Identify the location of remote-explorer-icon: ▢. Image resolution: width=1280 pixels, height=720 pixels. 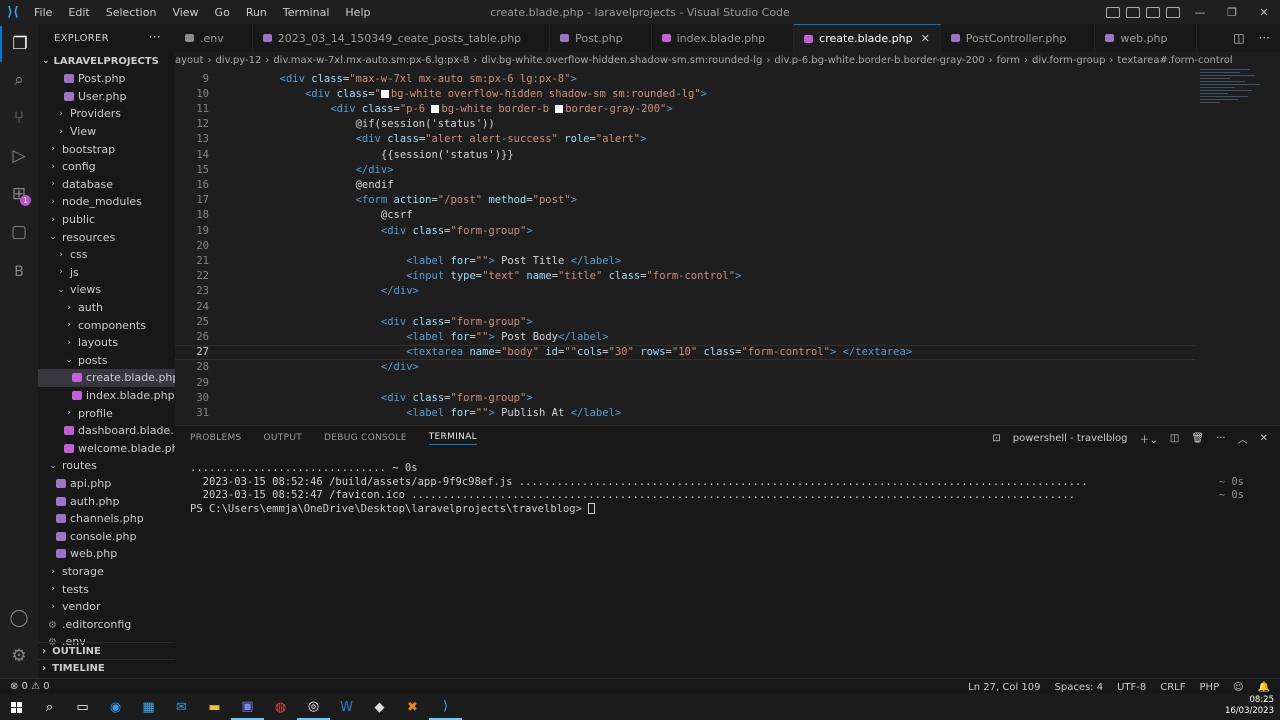
(19, 232).